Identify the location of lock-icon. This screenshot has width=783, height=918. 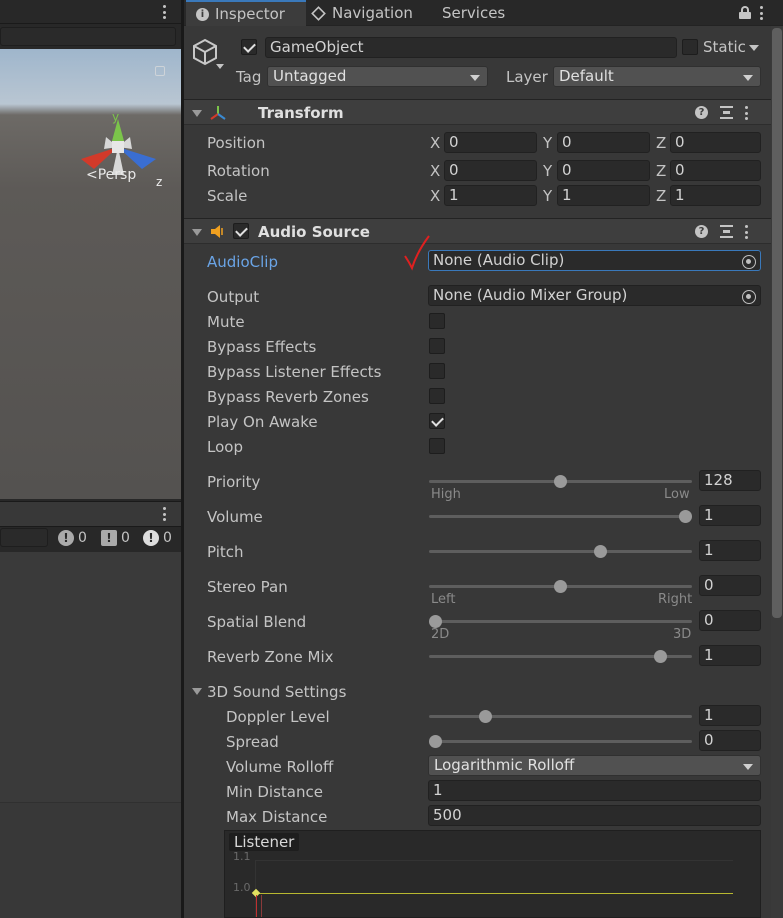
(745, 12).